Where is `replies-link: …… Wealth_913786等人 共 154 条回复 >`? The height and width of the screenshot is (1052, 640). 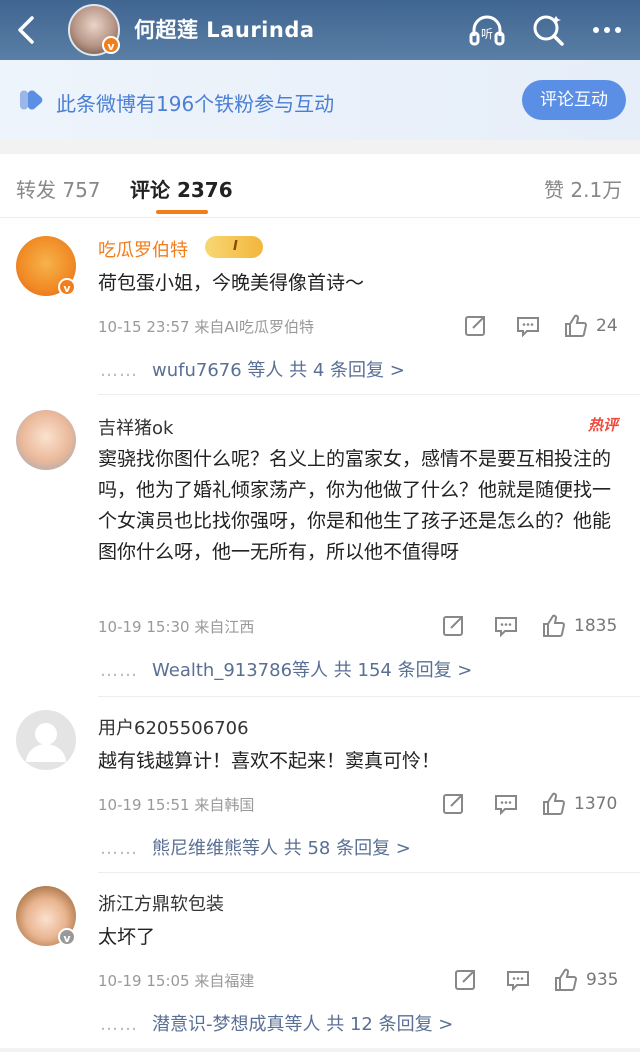 replies-link: …… Wealth_913786等人 共 154 条回复 > is located at coordinates (286, 669).